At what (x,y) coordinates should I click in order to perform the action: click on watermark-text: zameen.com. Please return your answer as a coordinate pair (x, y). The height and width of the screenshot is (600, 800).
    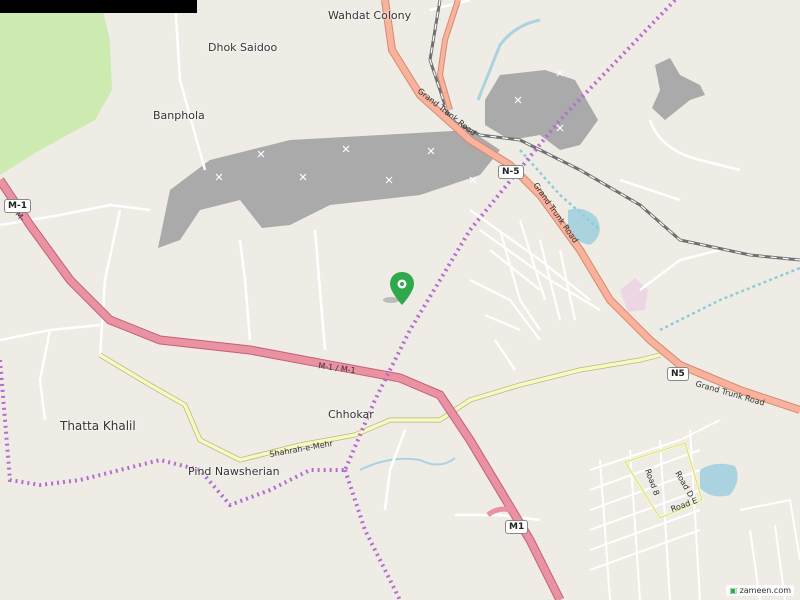
    Looking at the image, I should click on (765, 590).